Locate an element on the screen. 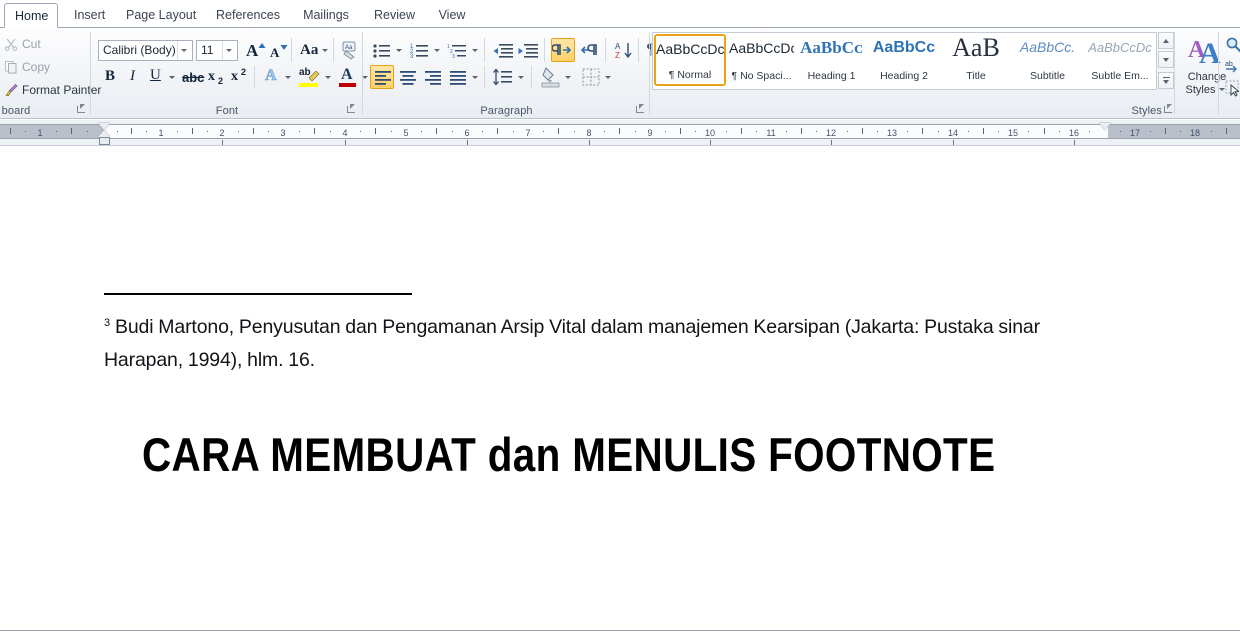 The image size is (1240, 637). ruler-tick: 15 is located at coordinates (1013, 133).